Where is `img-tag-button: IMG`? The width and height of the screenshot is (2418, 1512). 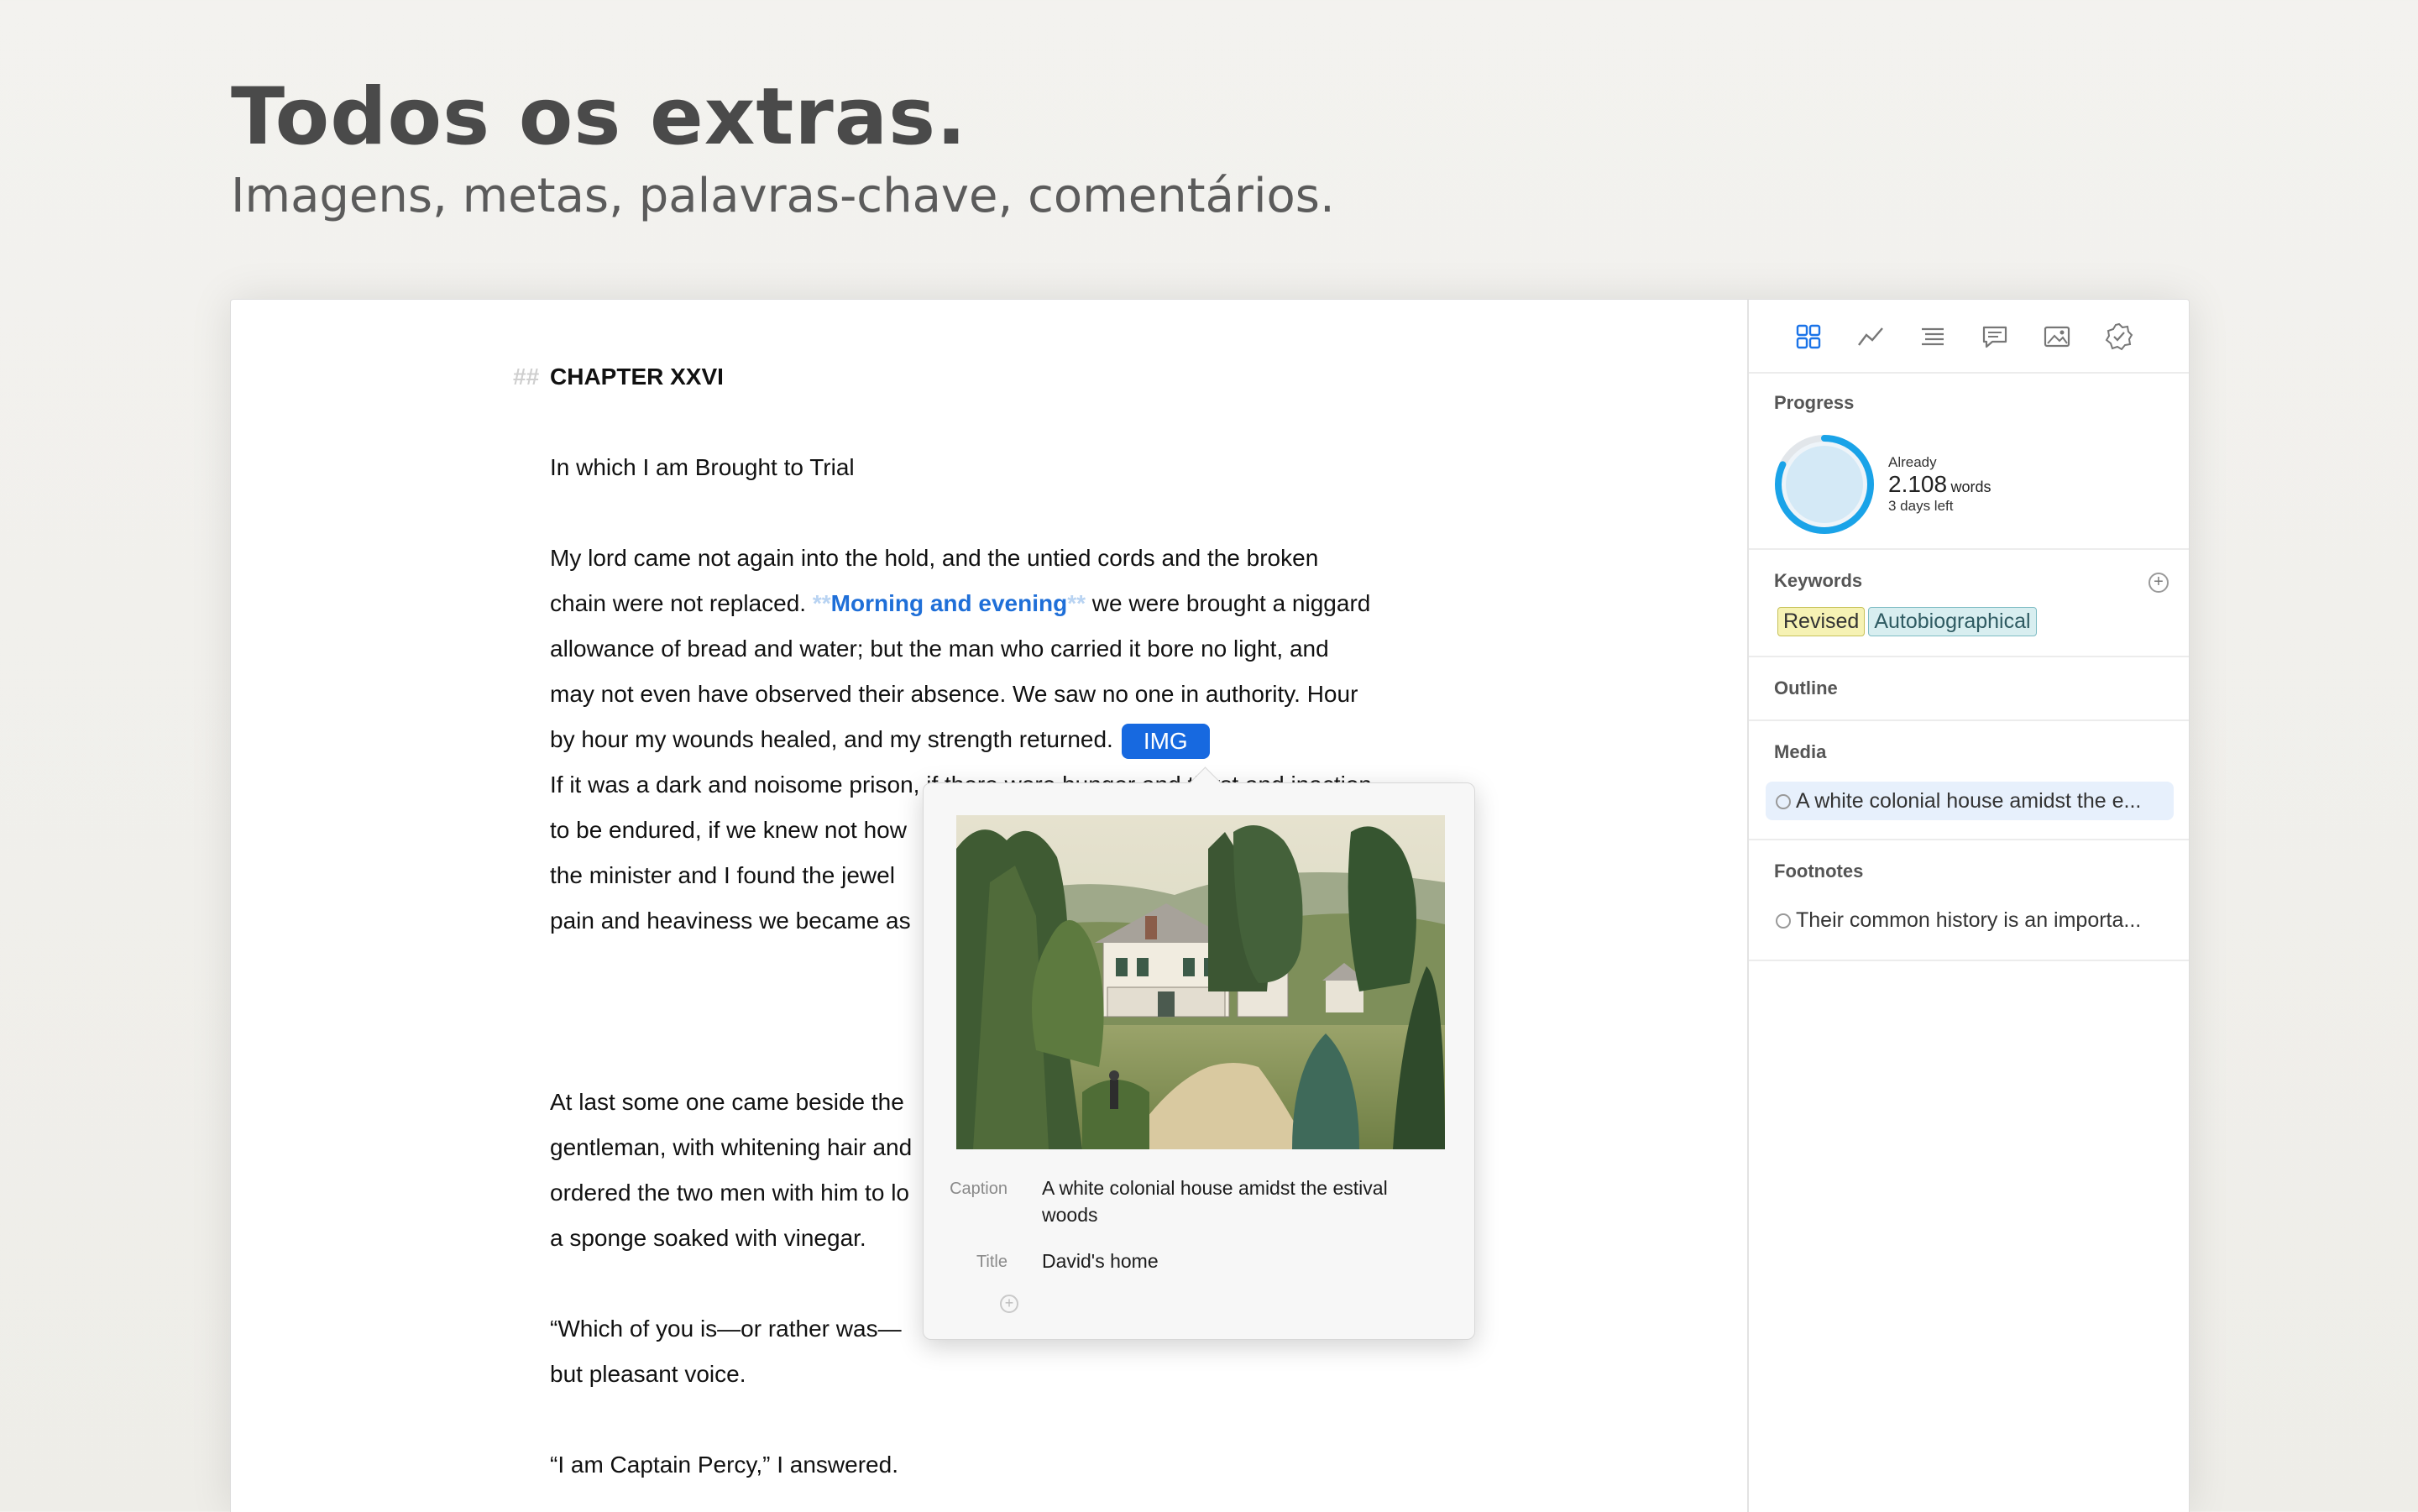
img-tag-button: IMG is located at coordinates (1165, 741).